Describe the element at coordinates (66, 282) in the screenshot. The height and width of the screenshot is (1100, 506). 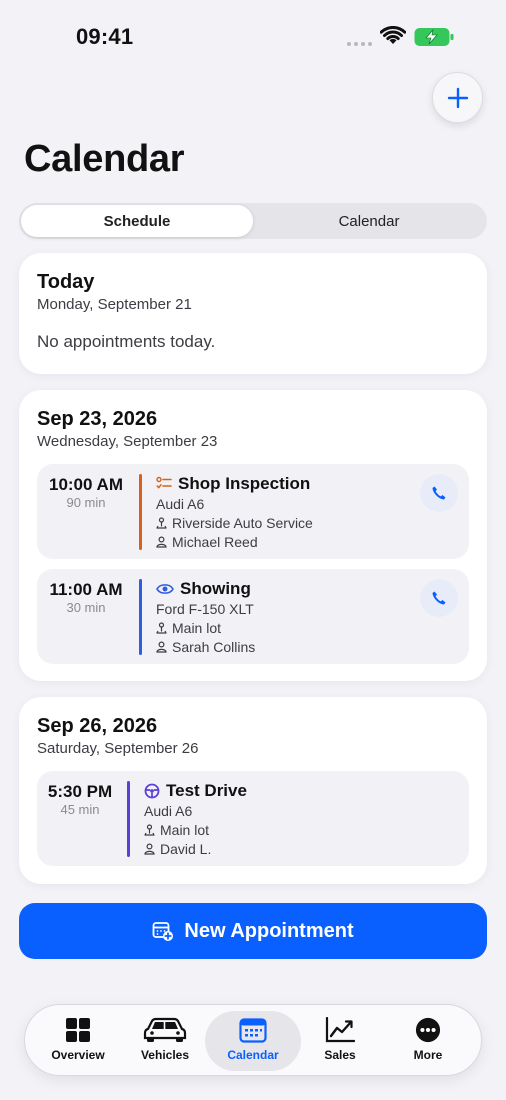
I see `day-title: Today` at that location.